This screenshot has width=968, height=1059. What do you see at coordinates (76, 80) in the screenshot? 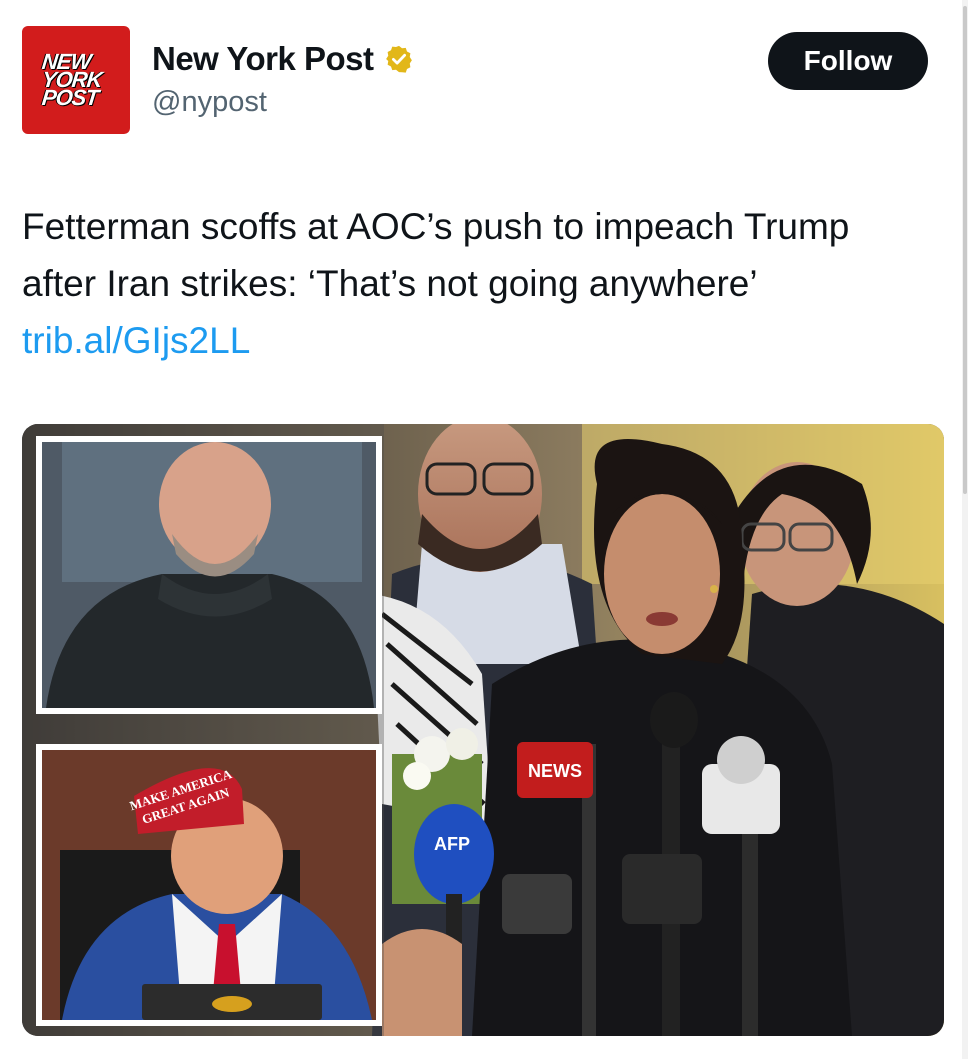
I see `avatar-nypost-logo: NEW YORK POST` at bounding box center [76, 80].